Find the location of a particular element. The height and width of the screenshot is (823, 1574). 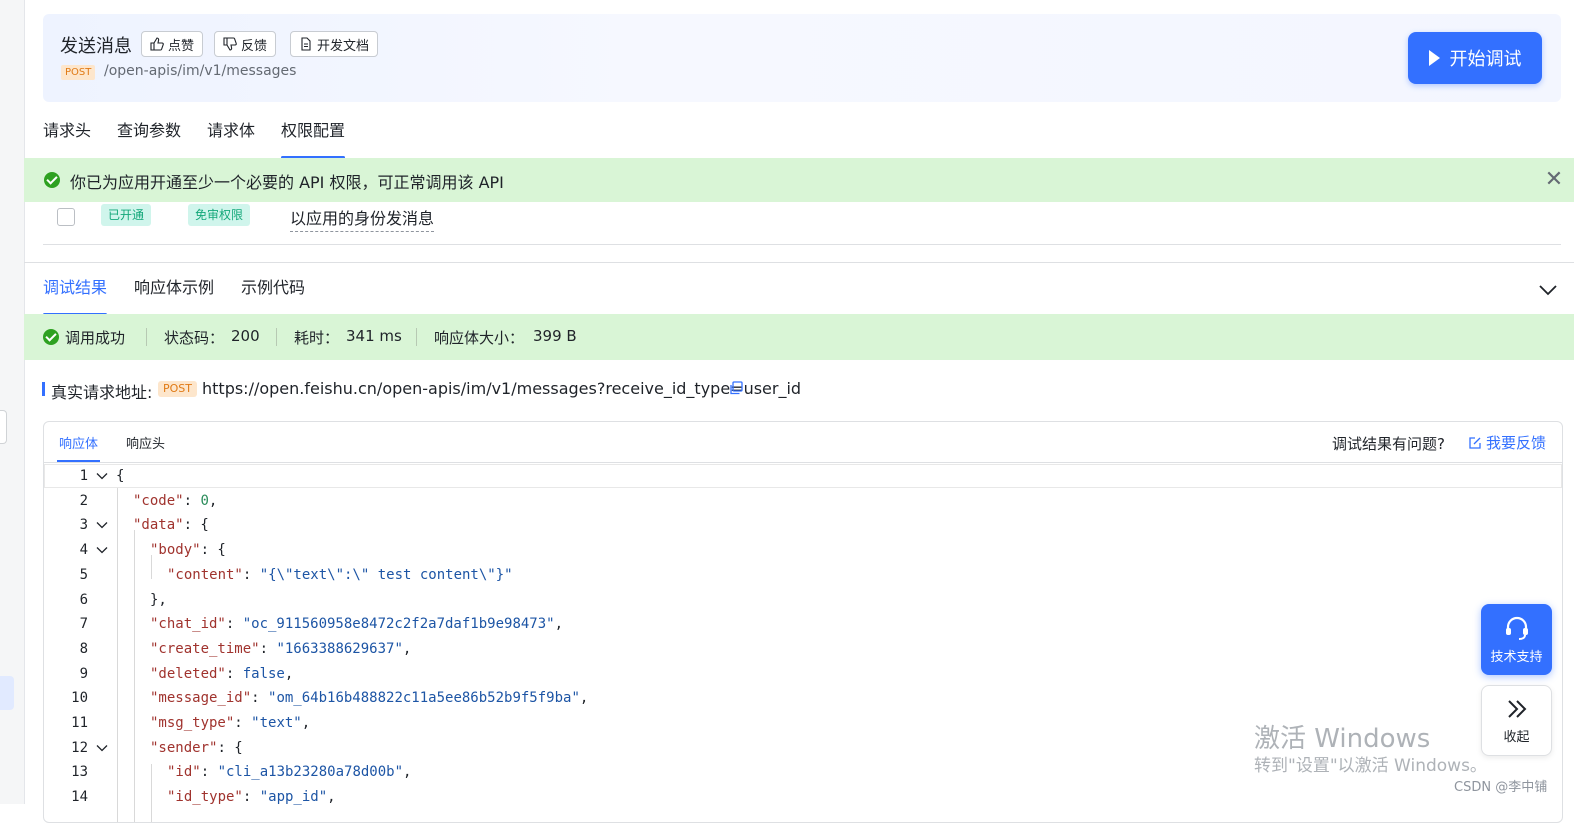

permission-type-tag: 免审权限 is located at coordinates (219, 215).